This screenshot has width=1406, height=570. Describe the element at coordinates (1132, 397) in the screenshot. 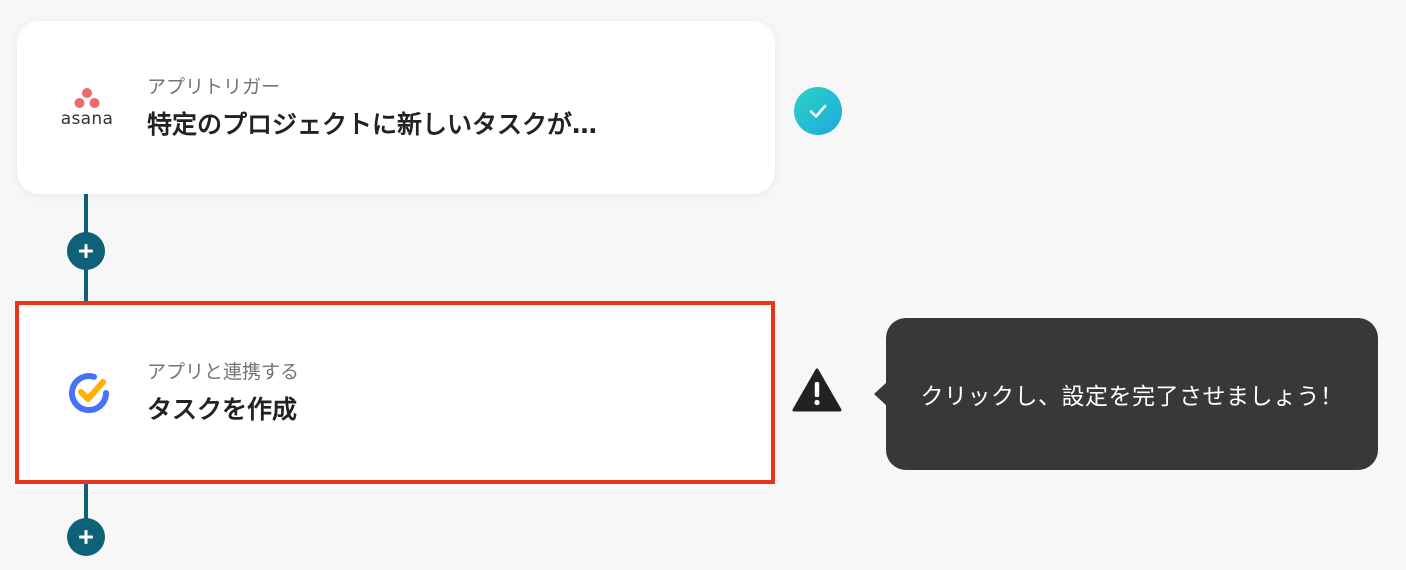

I see `tooltip-text: クリックし、設定を完了させましょう！` at that location.